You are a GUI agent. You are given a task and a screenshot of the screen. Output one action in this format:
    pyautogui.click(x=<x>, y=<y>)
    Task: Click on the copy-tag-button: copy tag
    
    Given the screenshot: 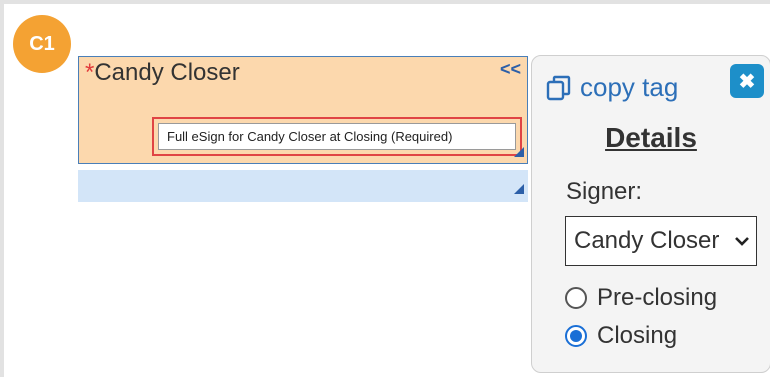 What is the action you would take?
    pyautogui.click(x=612, y=87)
    